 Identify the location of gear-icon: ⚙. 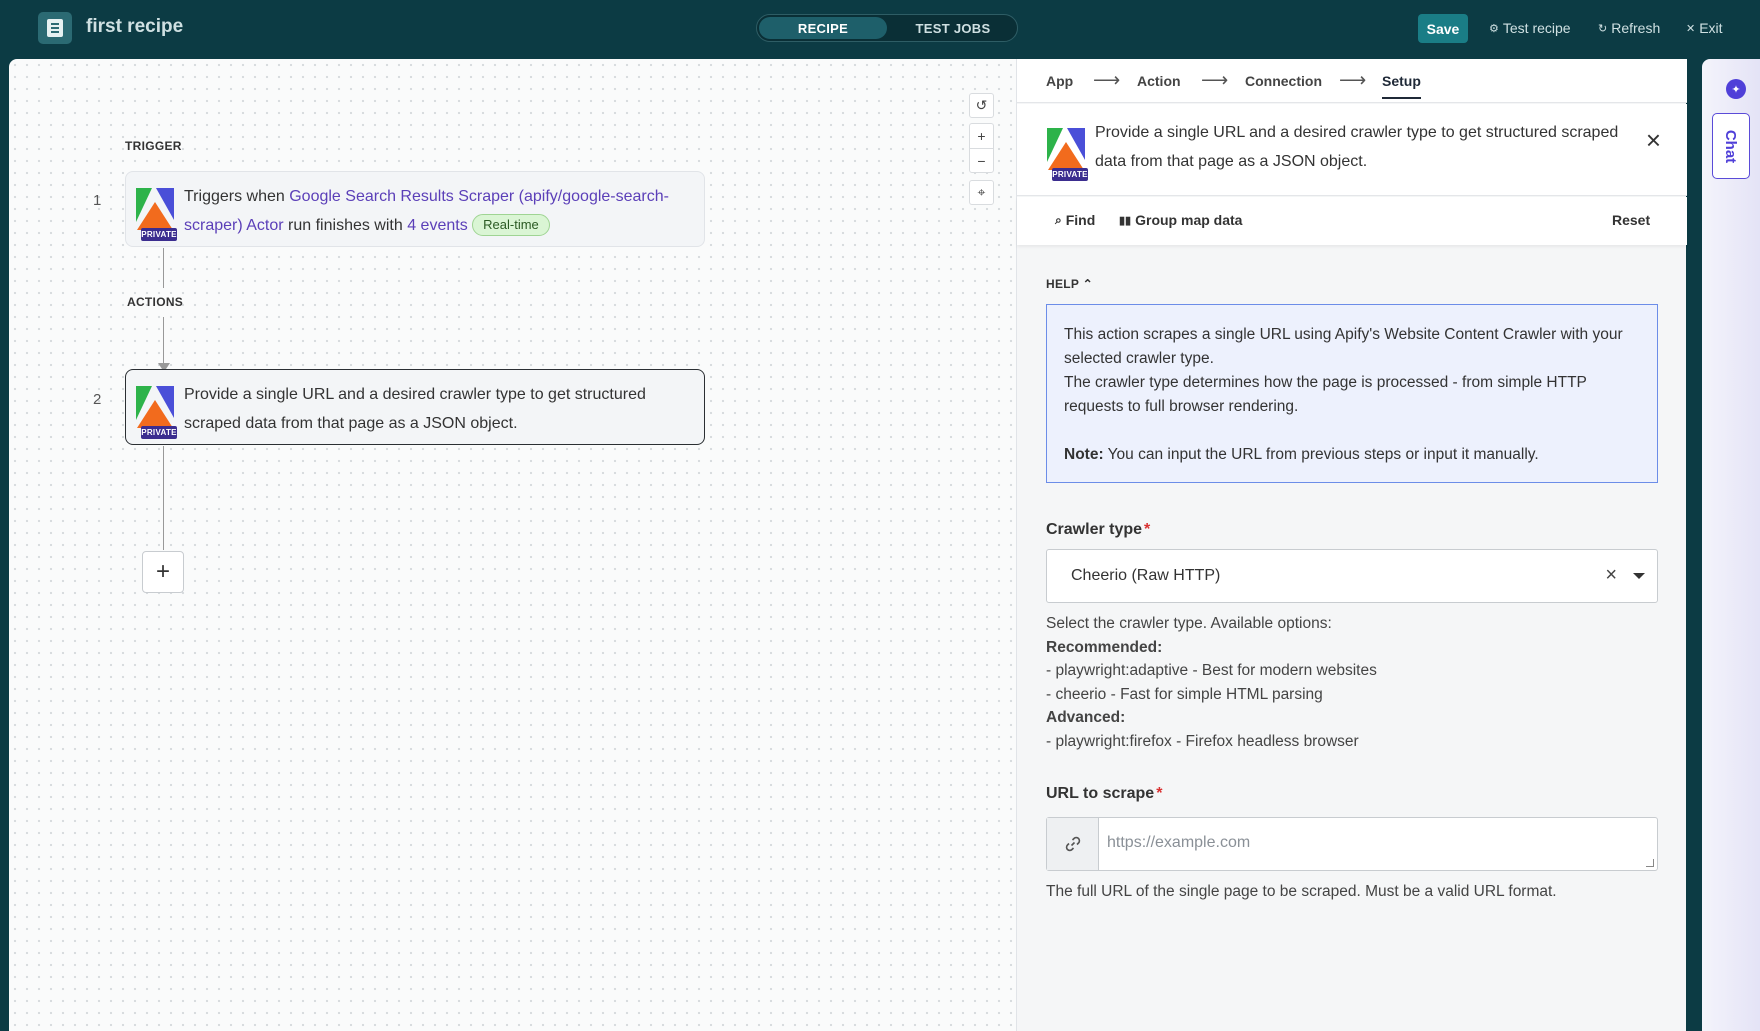
(1494, 28).